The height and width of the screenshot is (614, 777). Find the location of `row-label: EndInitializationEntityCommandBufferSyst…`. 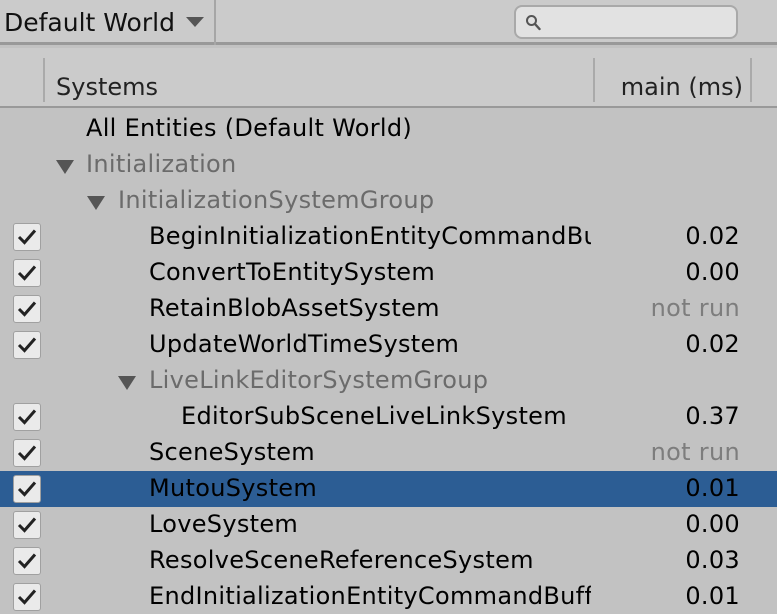

row-label: EndInitializationEntityCommandBufferSyst… is located at coordinates (370, 596).